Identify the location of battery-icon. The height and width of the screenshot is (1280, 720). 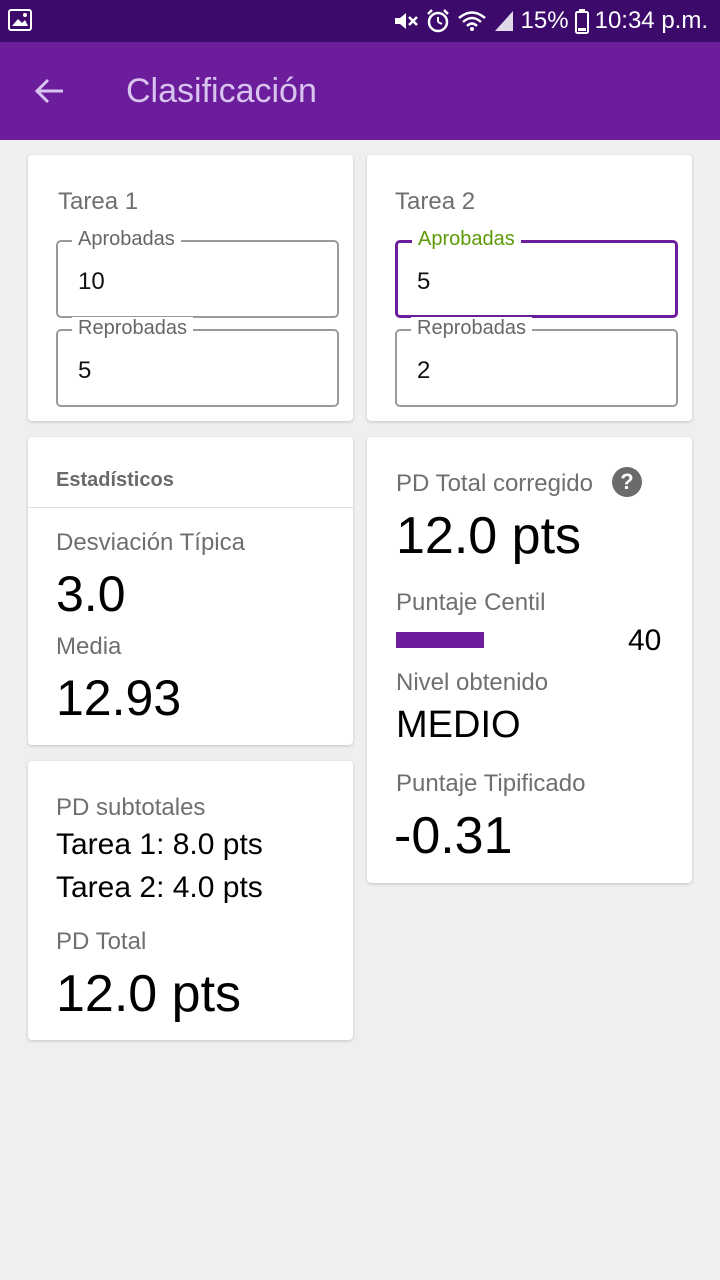
(581, 21).